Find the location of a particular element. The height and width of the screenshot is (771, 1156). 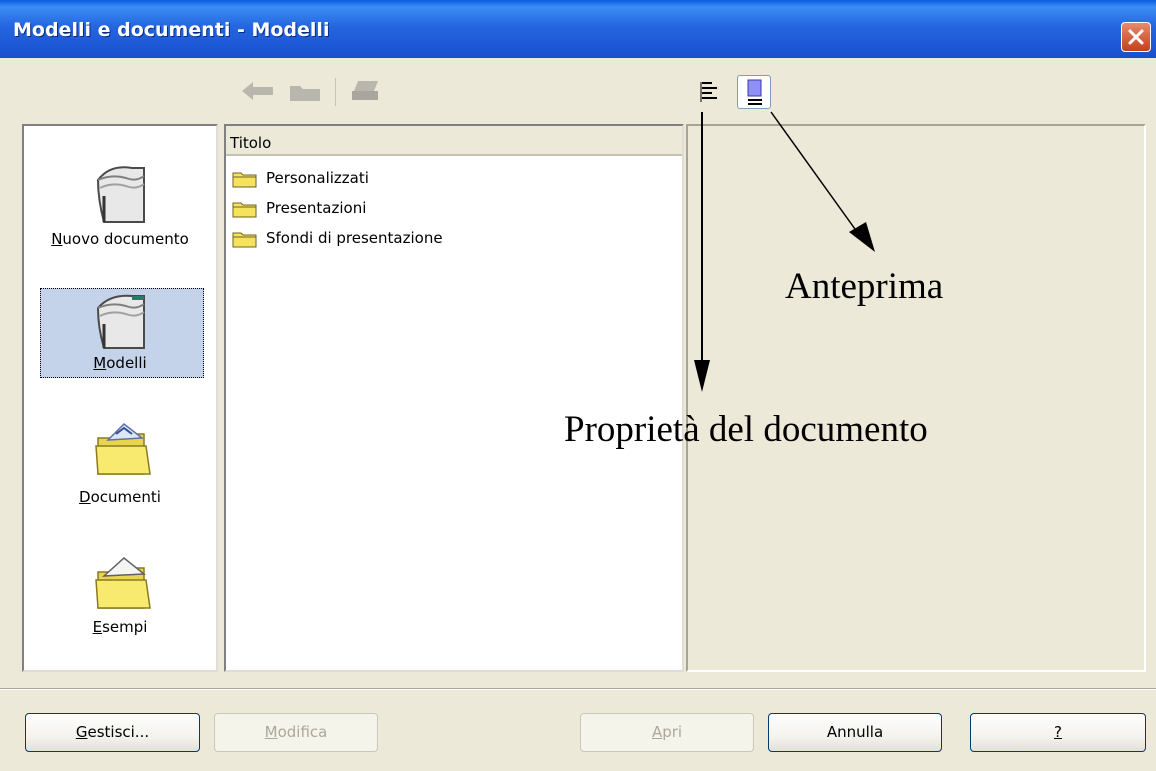

button-accesskey: A is located at coordinates (657, 732).